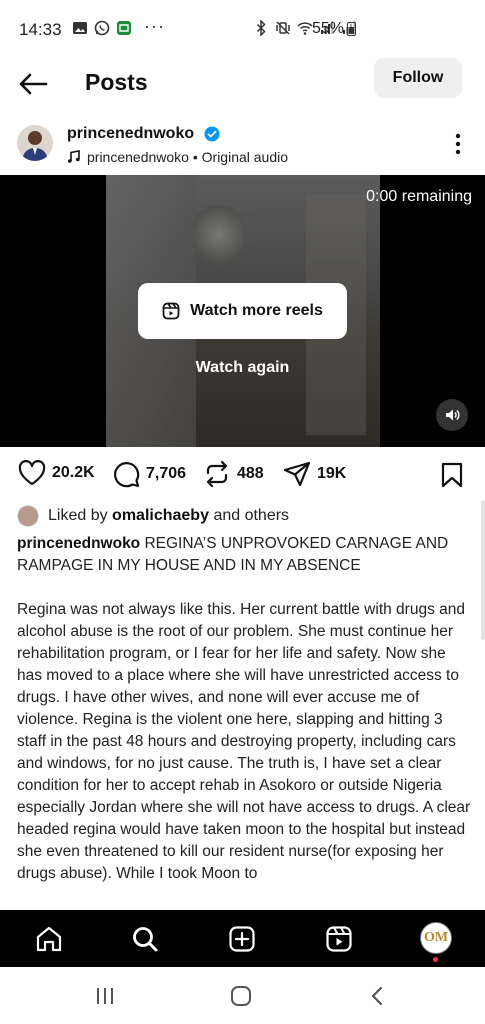 The image size is (485, 1024). I want to click on gallery-icon, so click(80, 28).